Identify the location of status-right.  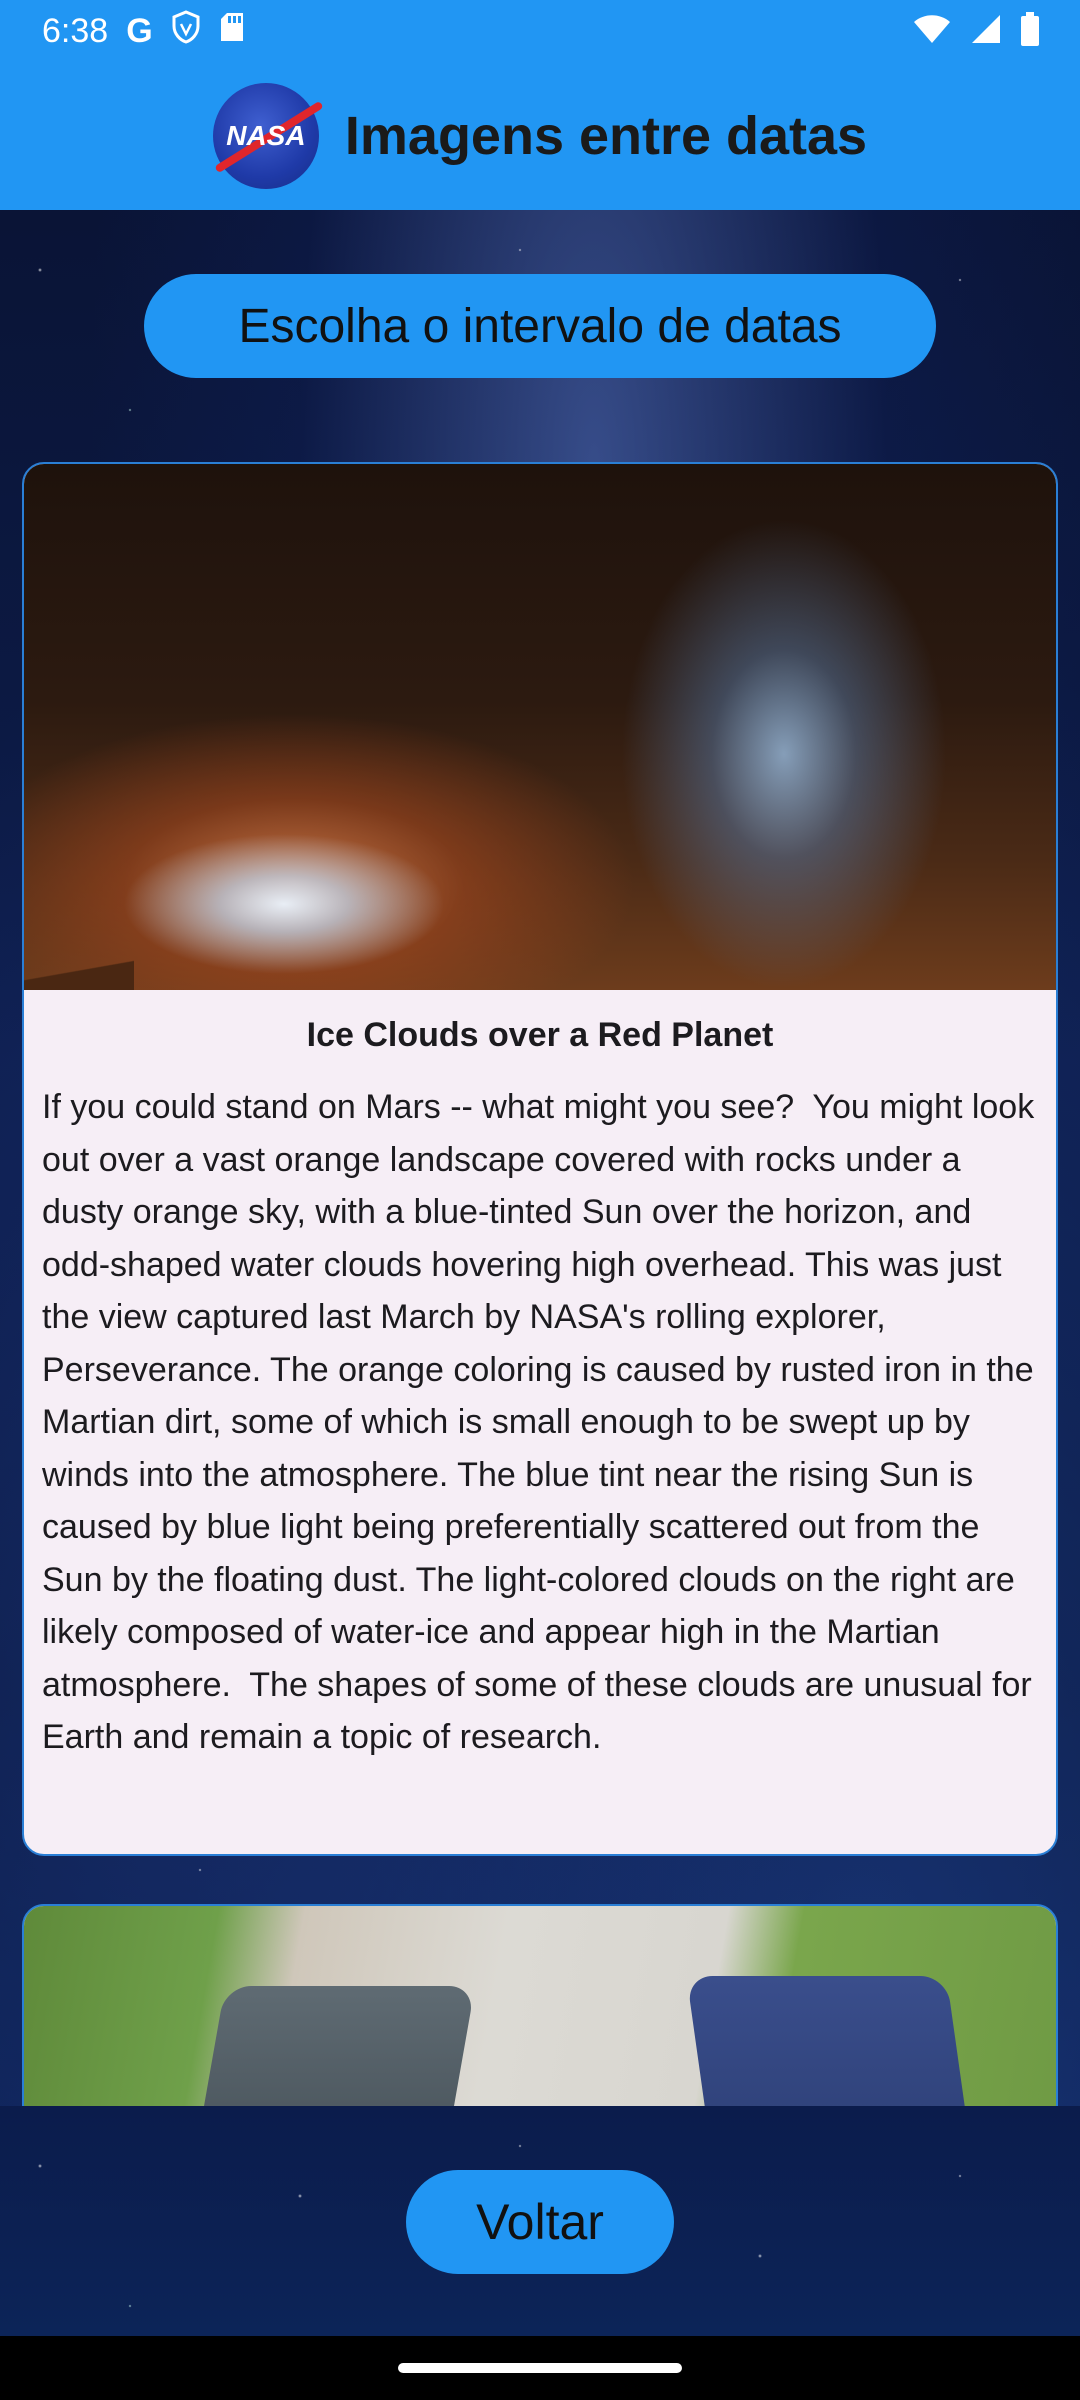
(976, 31).